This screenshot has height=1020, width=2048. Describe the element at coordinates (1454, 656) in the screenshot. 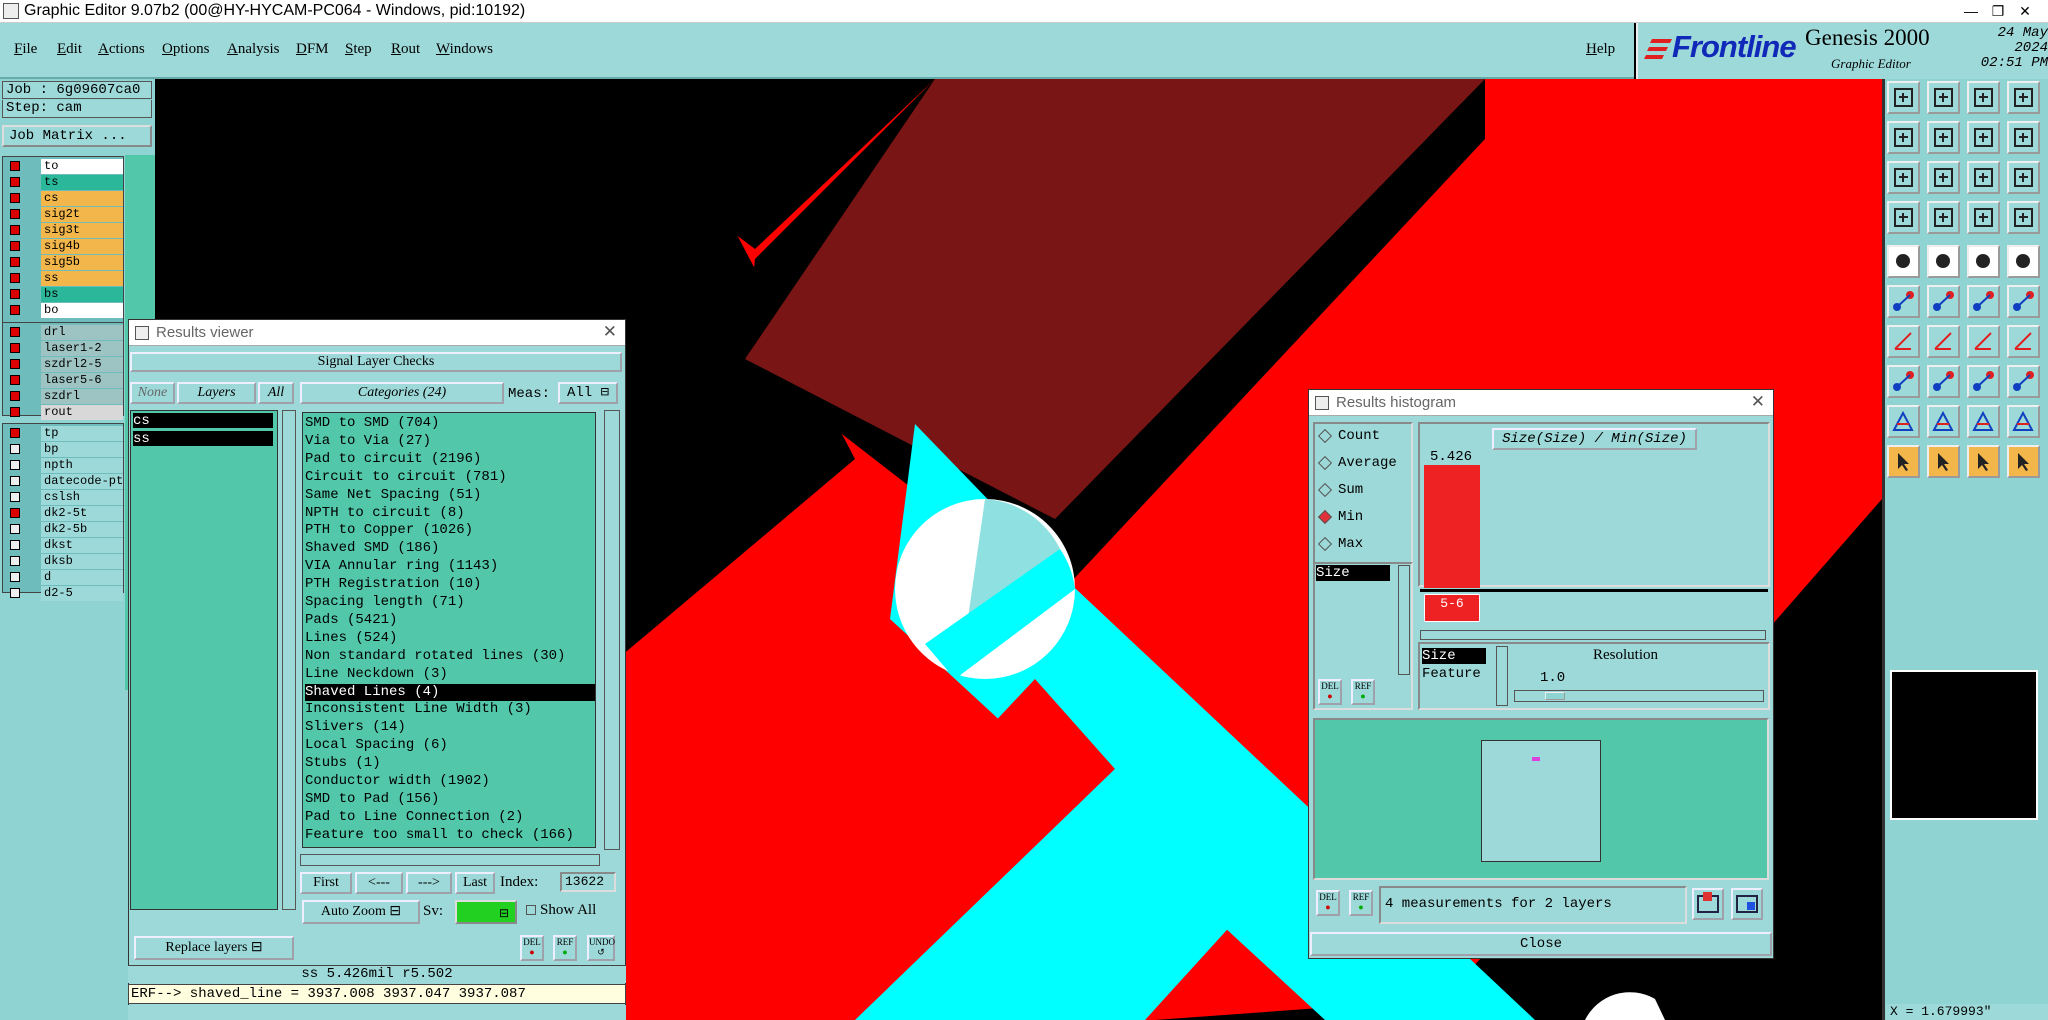

I see `size-item: Size` at that location.